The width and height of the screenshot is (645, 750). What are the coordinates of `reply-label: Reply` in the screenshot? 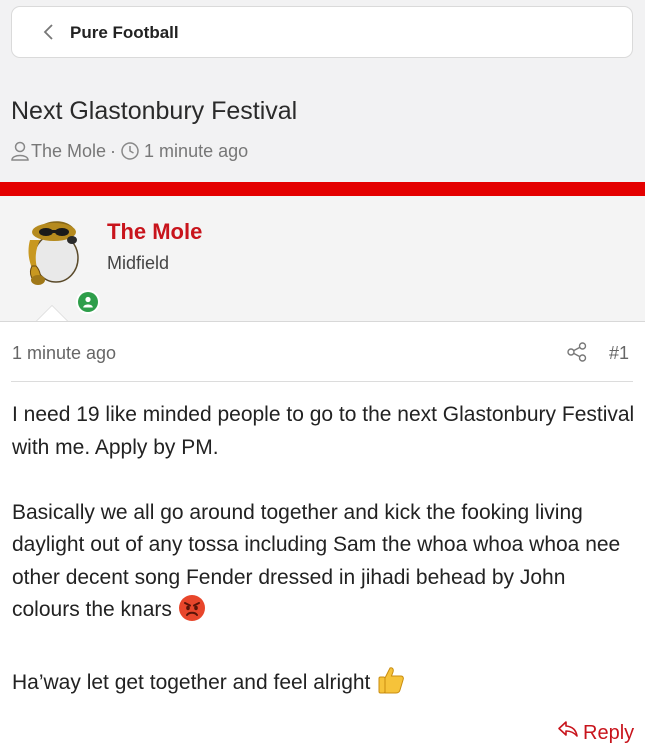 It's located at (609, 732).